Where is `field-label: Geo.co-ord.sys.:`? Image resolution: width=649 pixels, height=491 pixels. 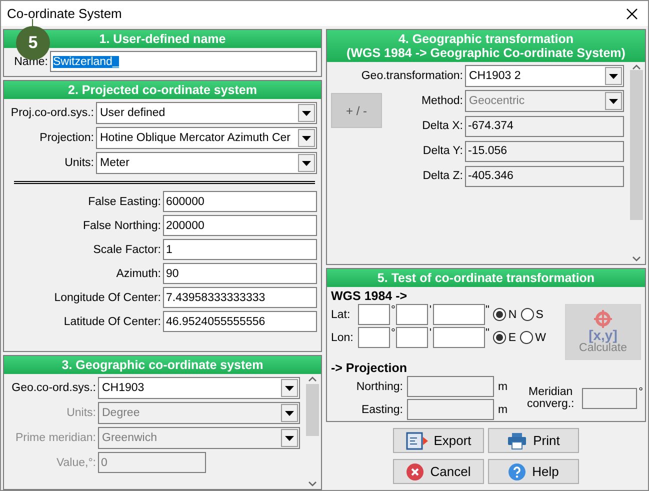 field-label: Geo.co-ord.sys.: is located at coordinates (53, 388).